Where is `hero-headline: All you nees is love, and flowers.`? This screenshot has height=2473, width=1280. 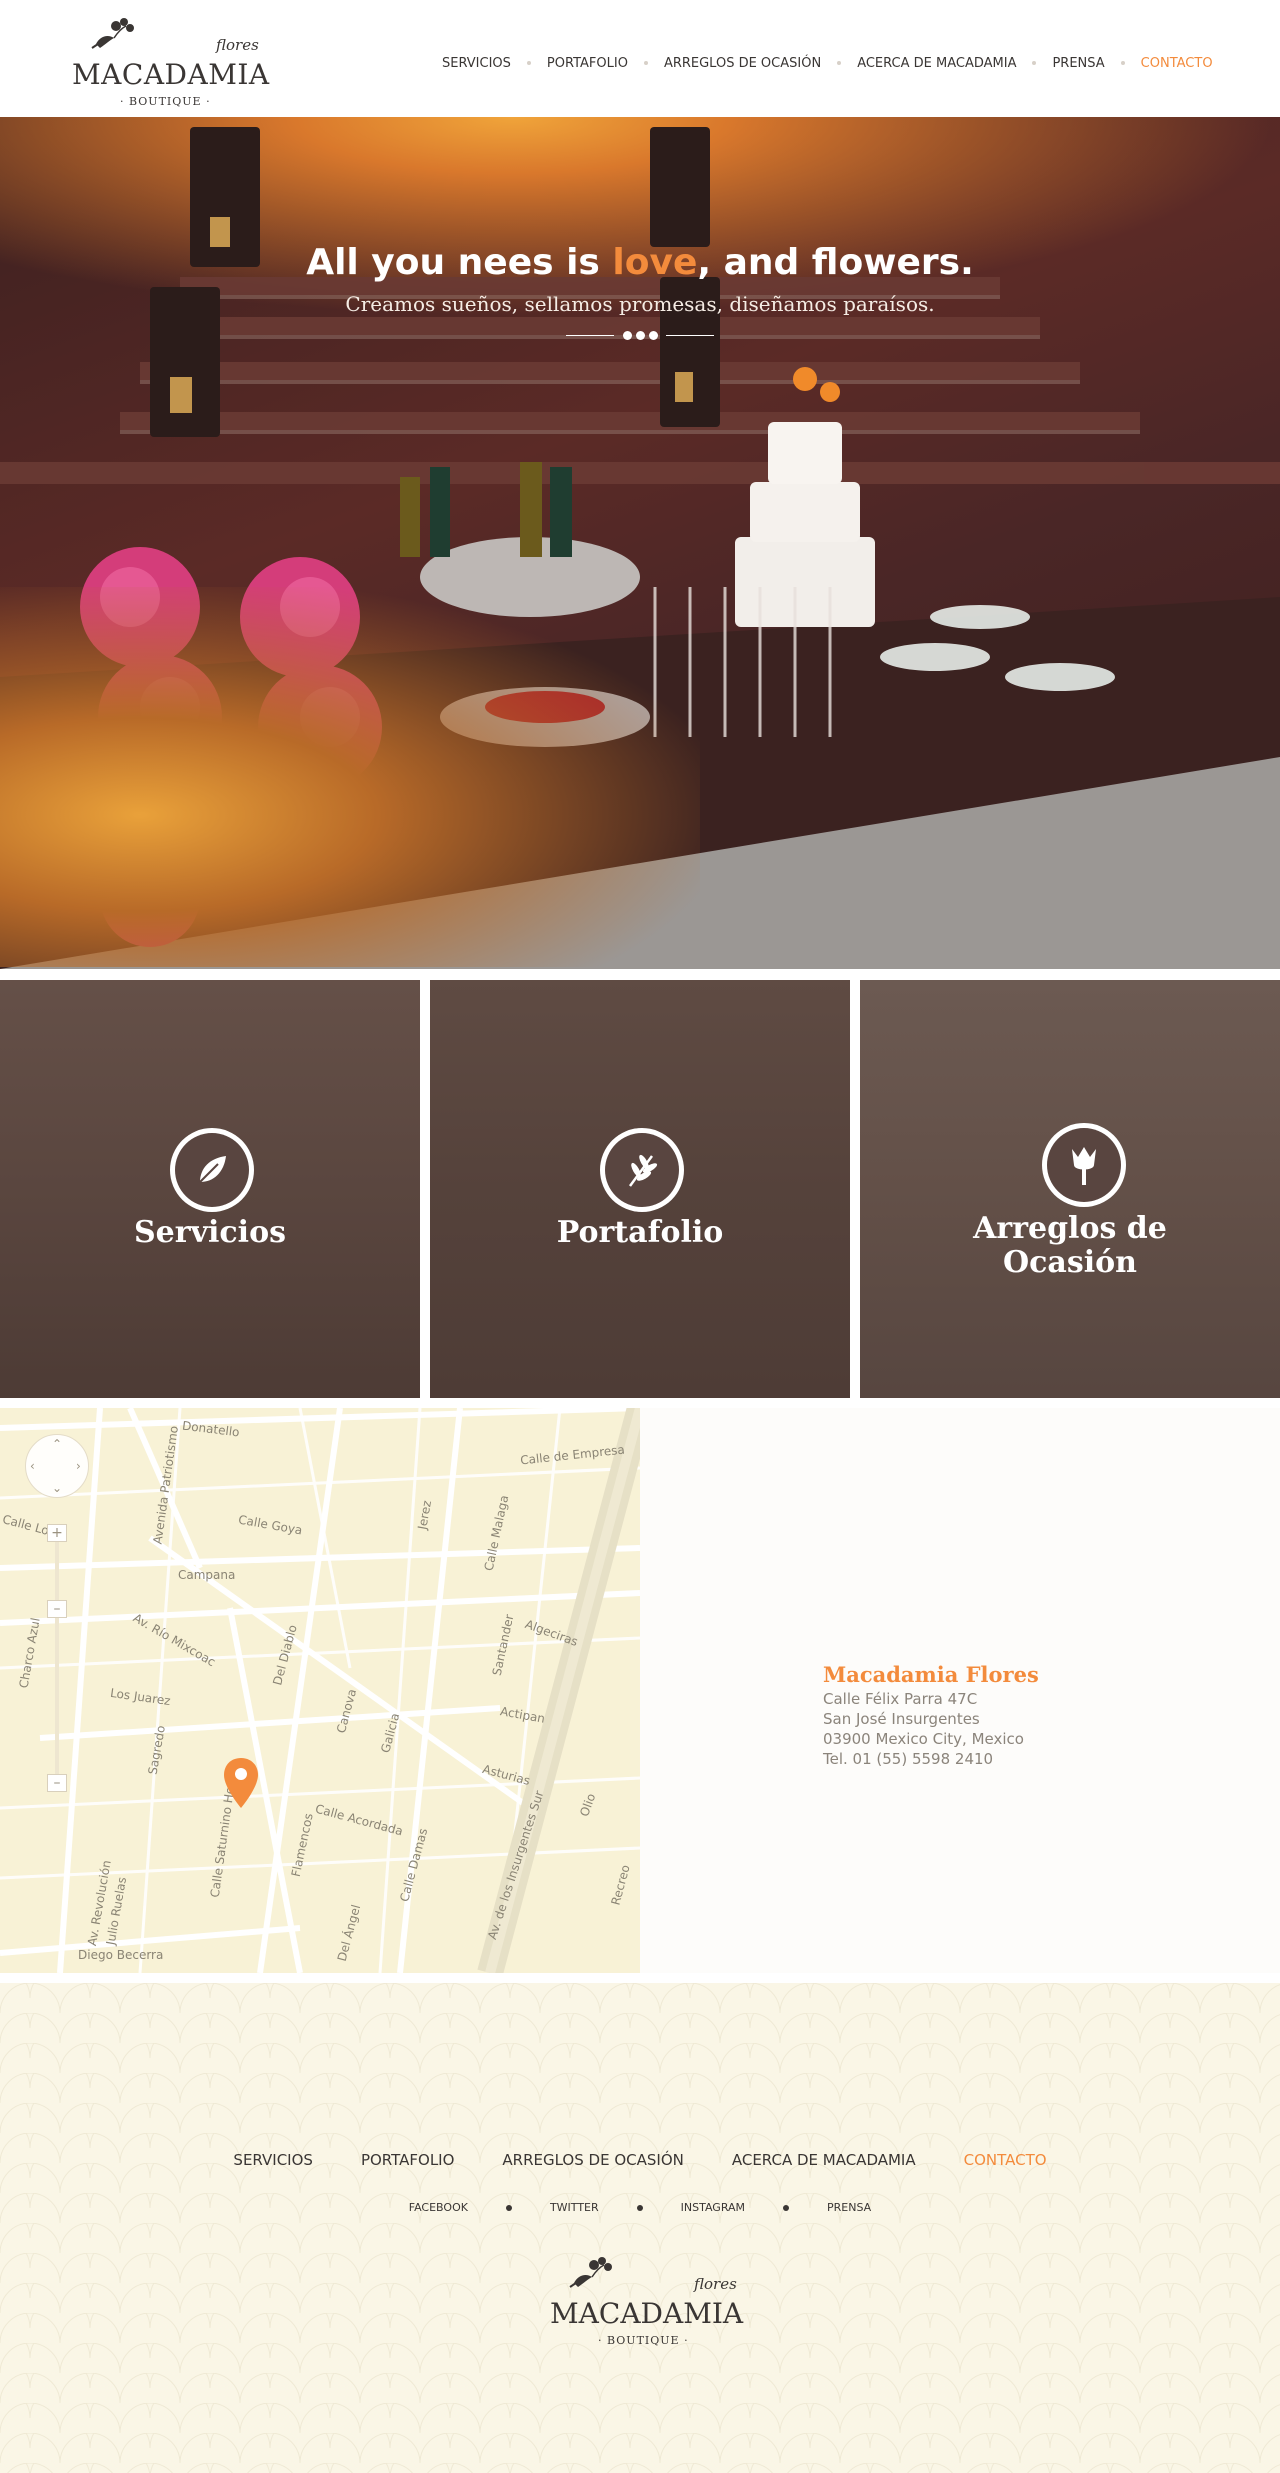
hero-headline: All you nees is love, and flowers. is located at coordinates (640, 262).